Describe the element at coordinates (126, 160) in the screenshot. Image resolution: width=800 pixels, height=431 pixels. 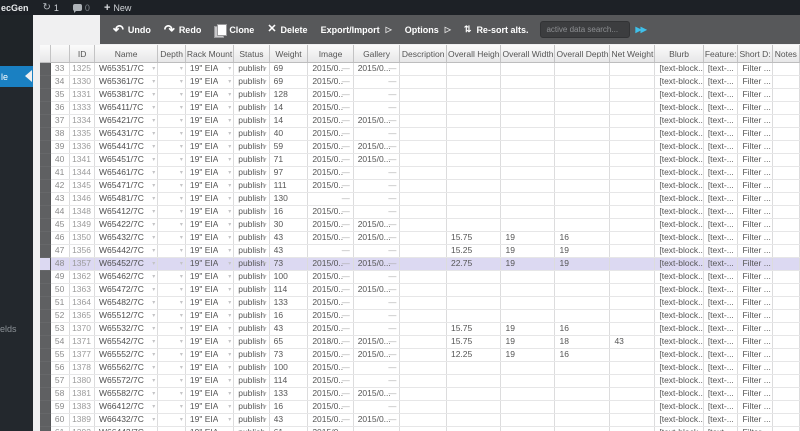
I see `name-cell: W65451/7C ▾` at that location.